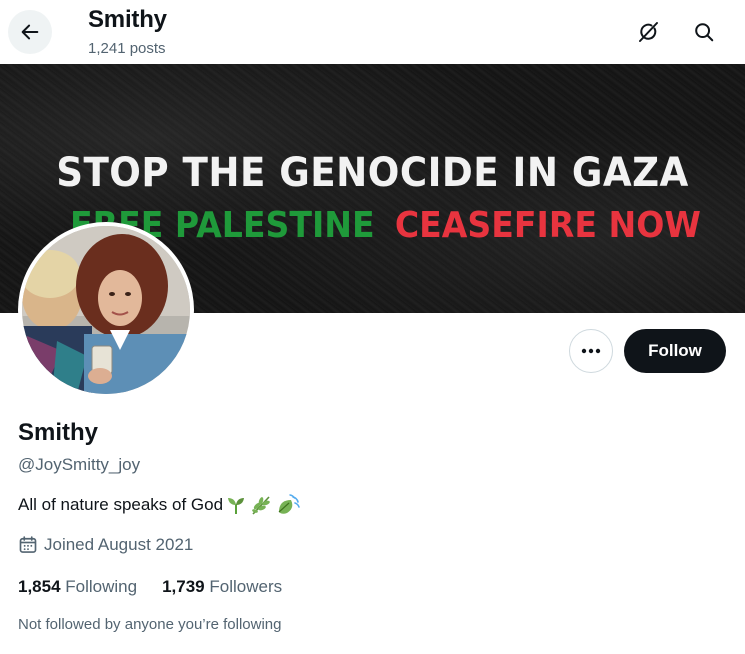  I want to click on more-options-button, so click(591, 351).